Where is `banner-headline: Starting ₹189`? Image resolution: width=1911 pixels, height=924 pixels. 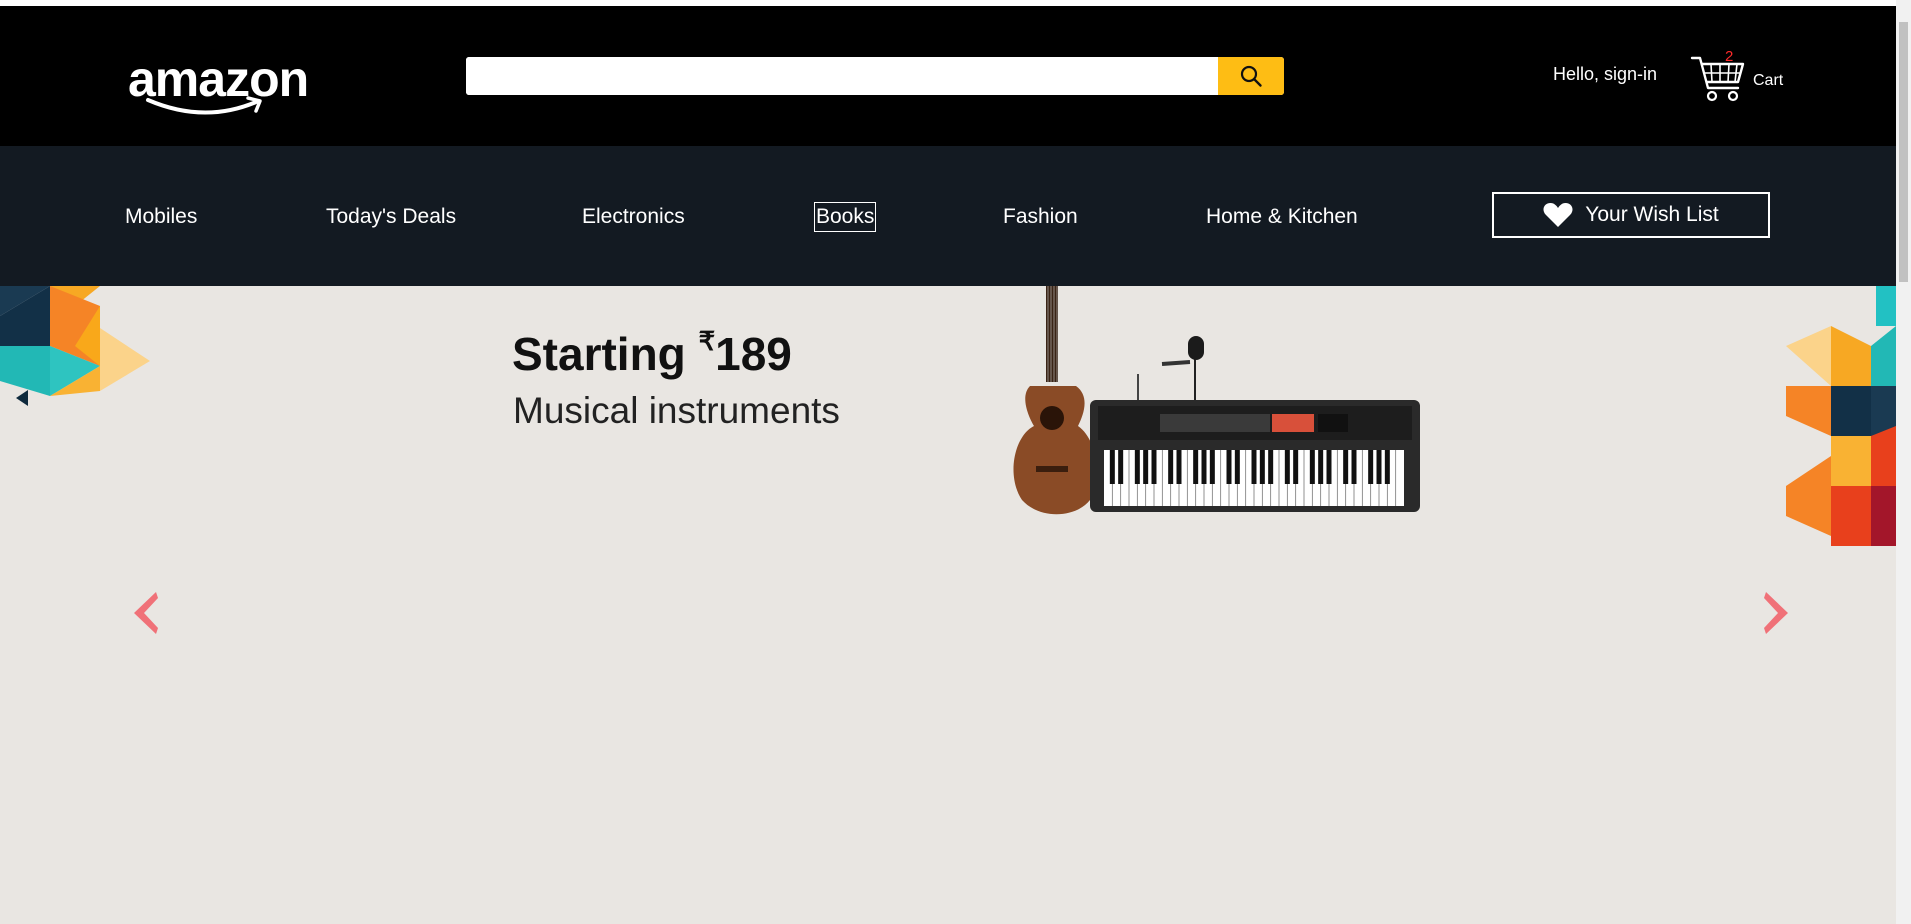 banner-headline: Starting ₹189 is located at coordinates (652, 353).